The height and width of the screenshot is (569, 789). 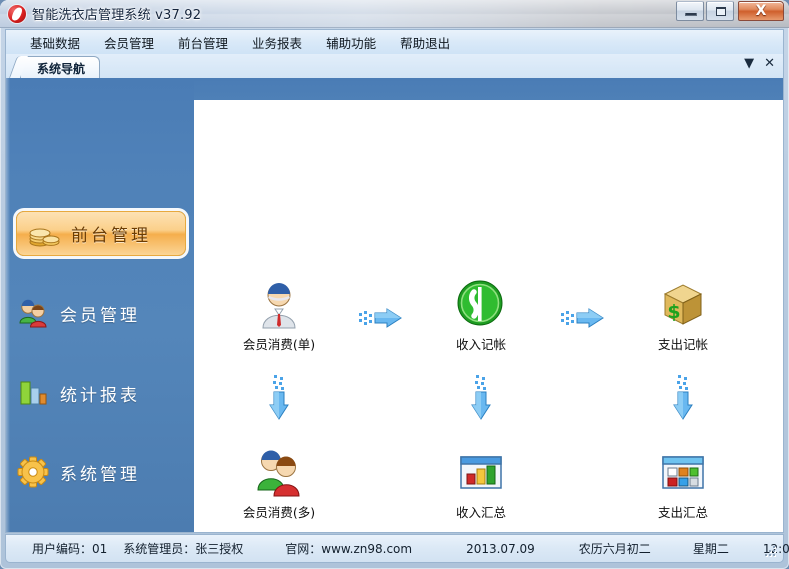 I want to click on shortcut-expense-record: $ 支出记帐, so click(x=683, y=315).